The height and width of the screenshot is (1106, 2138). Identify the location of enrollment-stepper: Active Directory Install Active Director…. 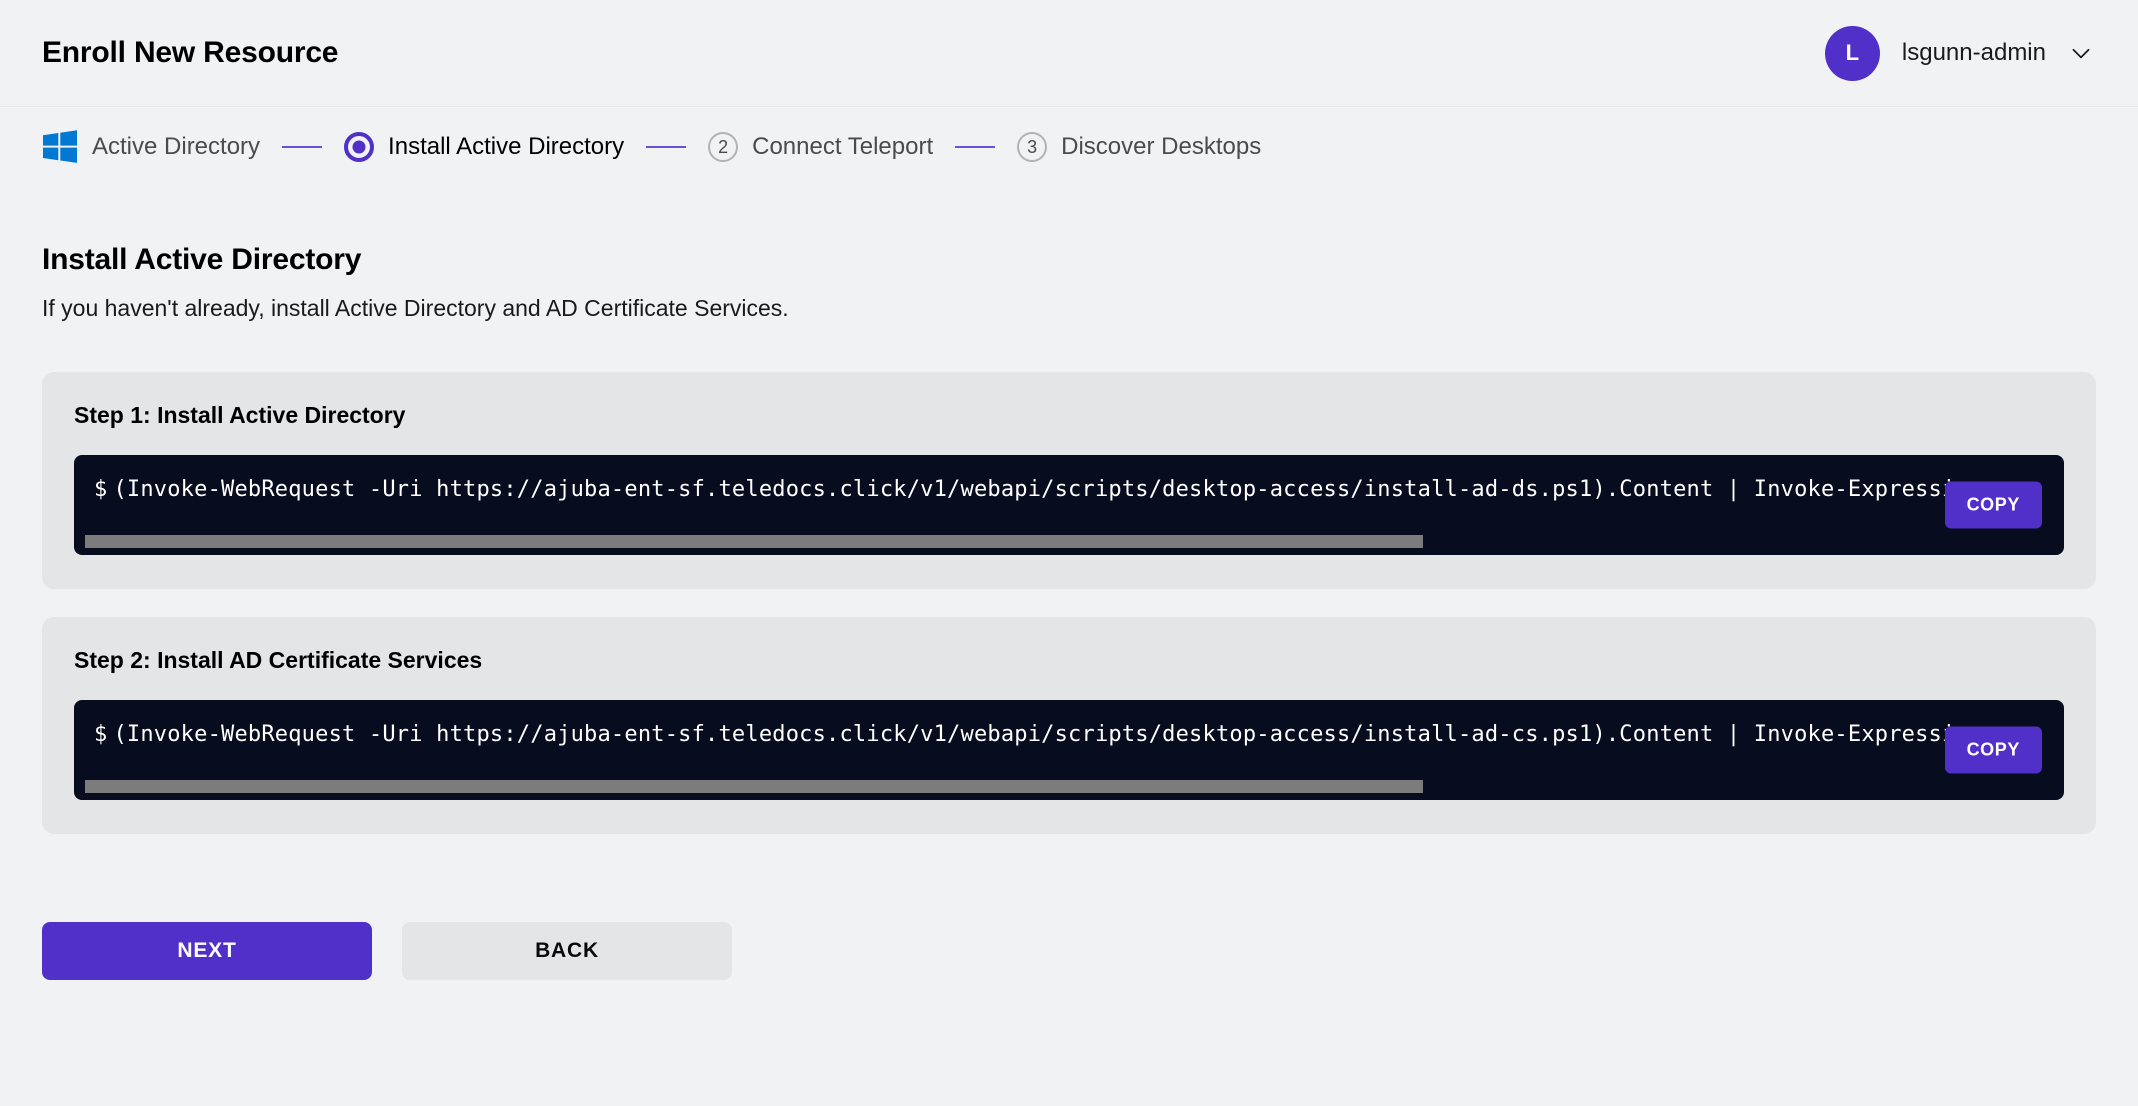
(1069, 147).